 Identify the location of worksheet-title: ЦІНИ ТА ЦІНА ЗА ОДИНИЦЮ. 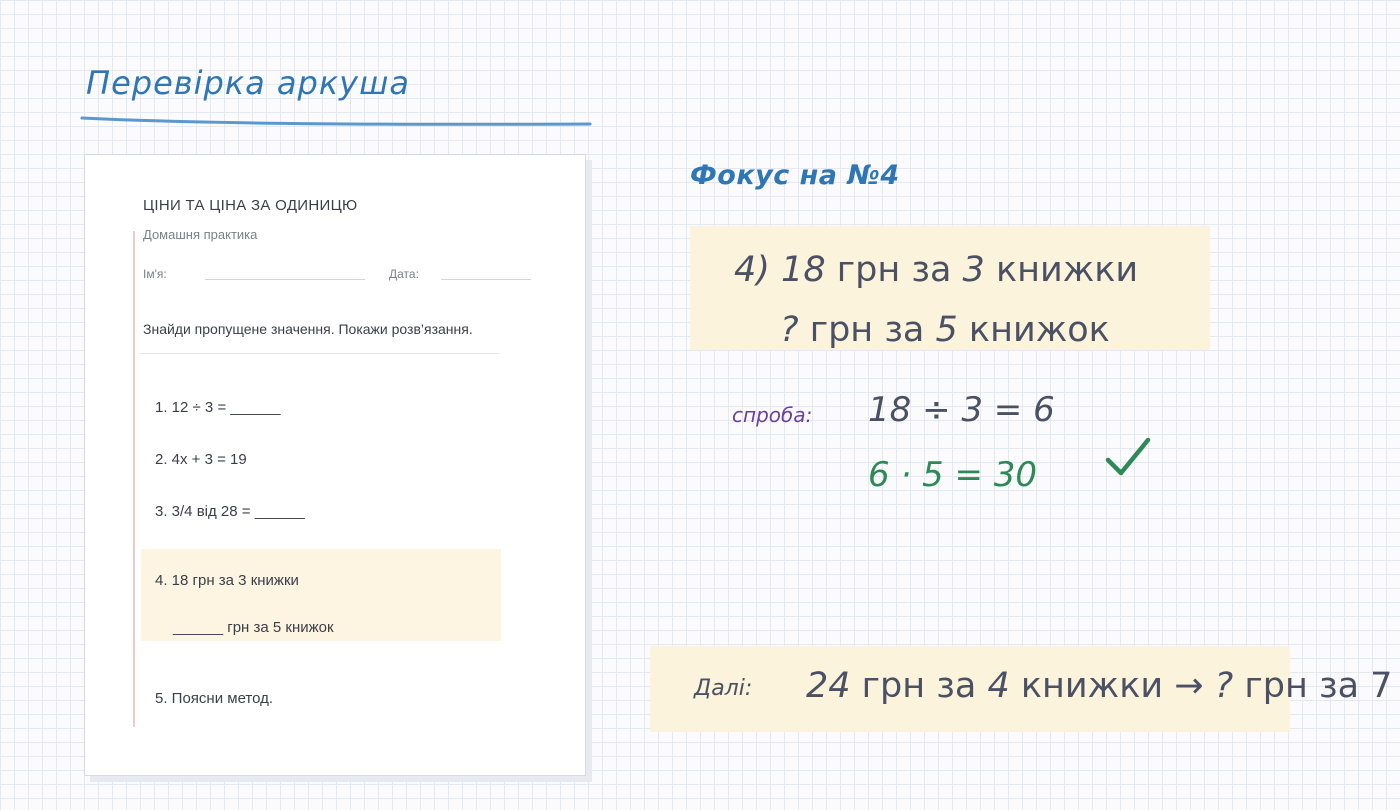
(250, 205).